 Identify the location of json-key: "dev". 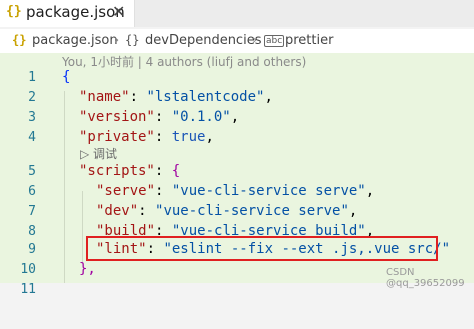
(117, 211).